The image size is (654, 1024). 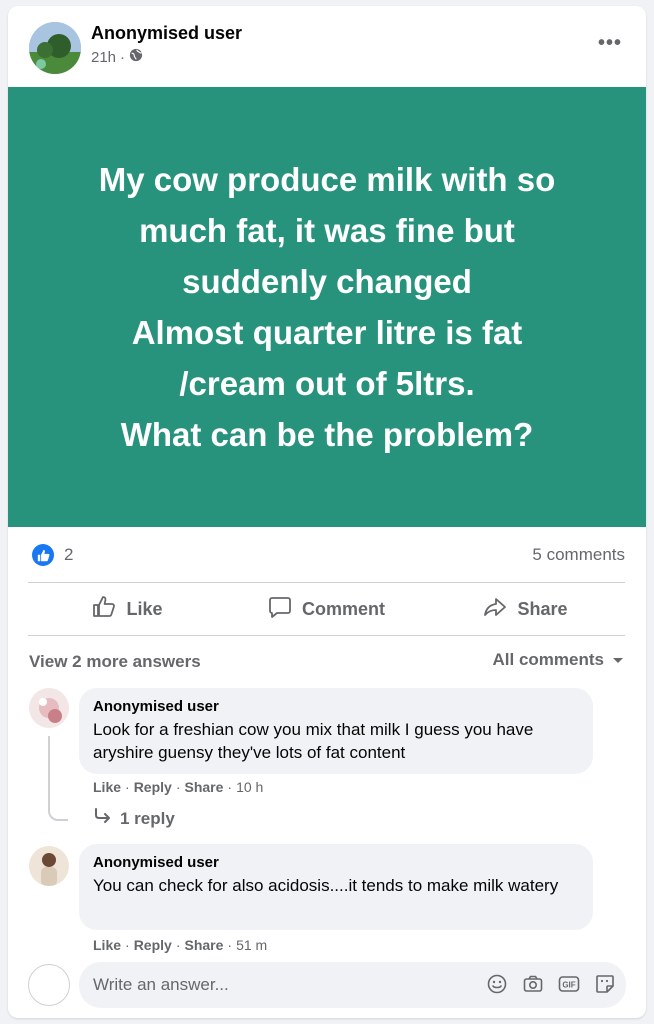 I want to click on comment-time: 10 h, so click(x=249, y=787).